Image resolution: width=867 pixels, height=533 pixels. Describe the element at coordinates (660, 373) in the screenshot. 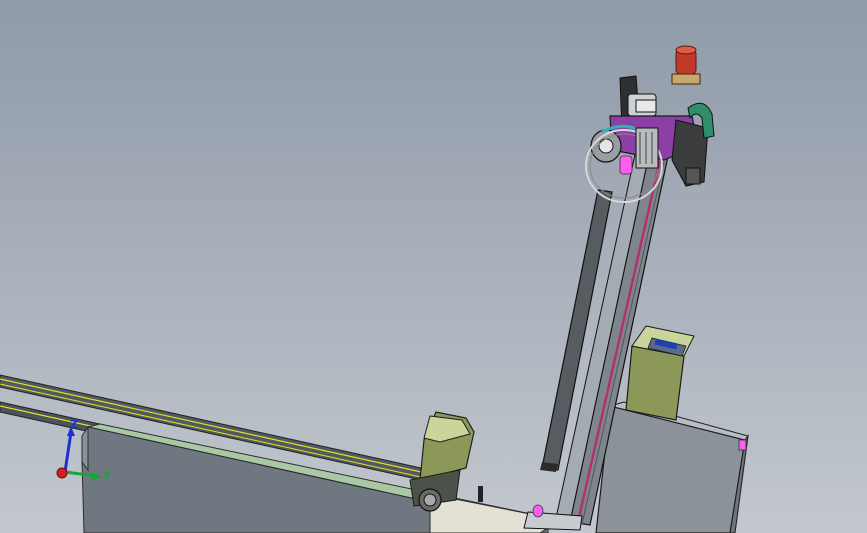

I see `vertical-drive-motor` at that location.